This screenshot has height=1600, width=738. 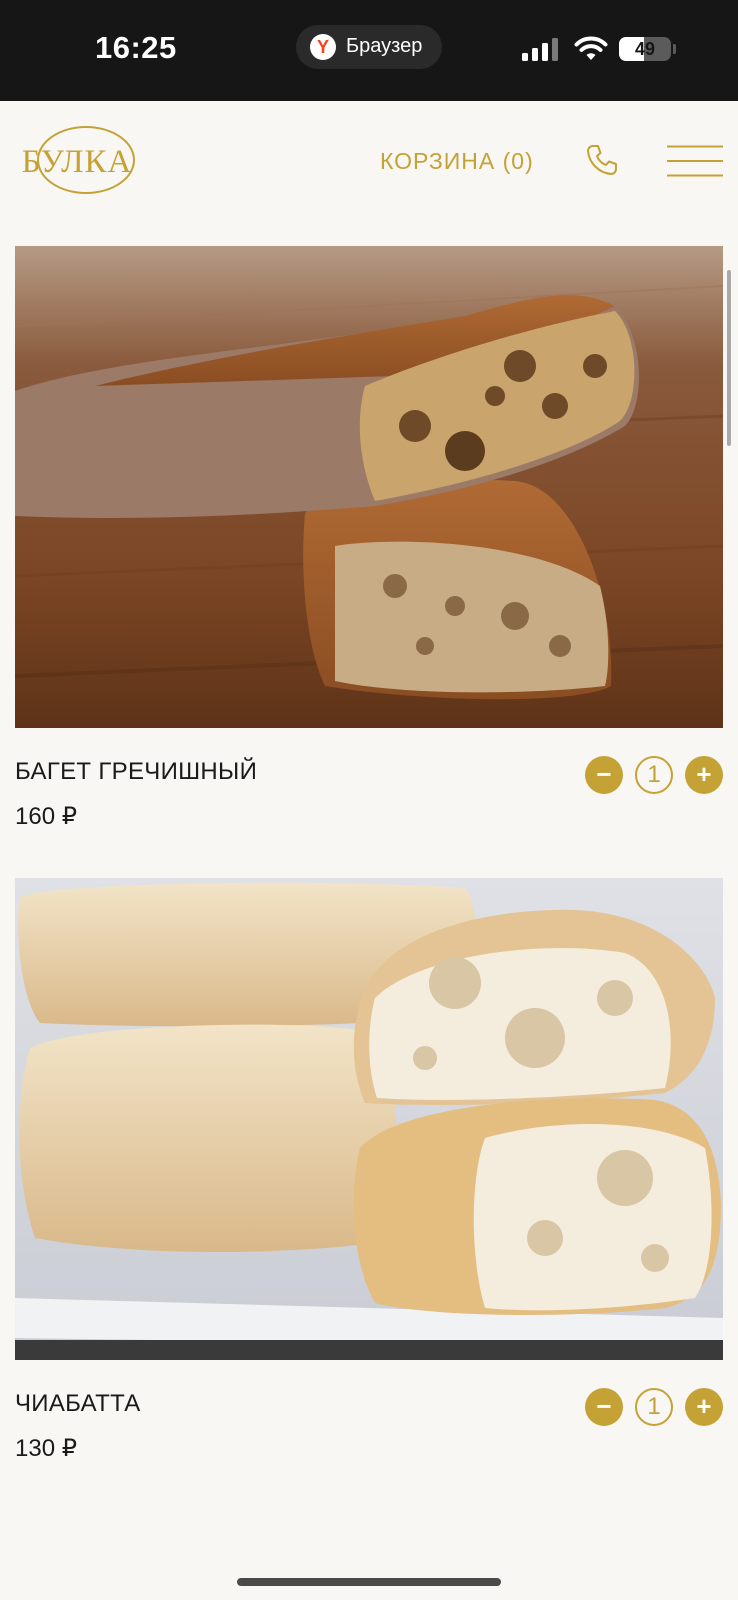 I want to click on cart-link: КОРЗИНА (0), so click(x=457, y=161).